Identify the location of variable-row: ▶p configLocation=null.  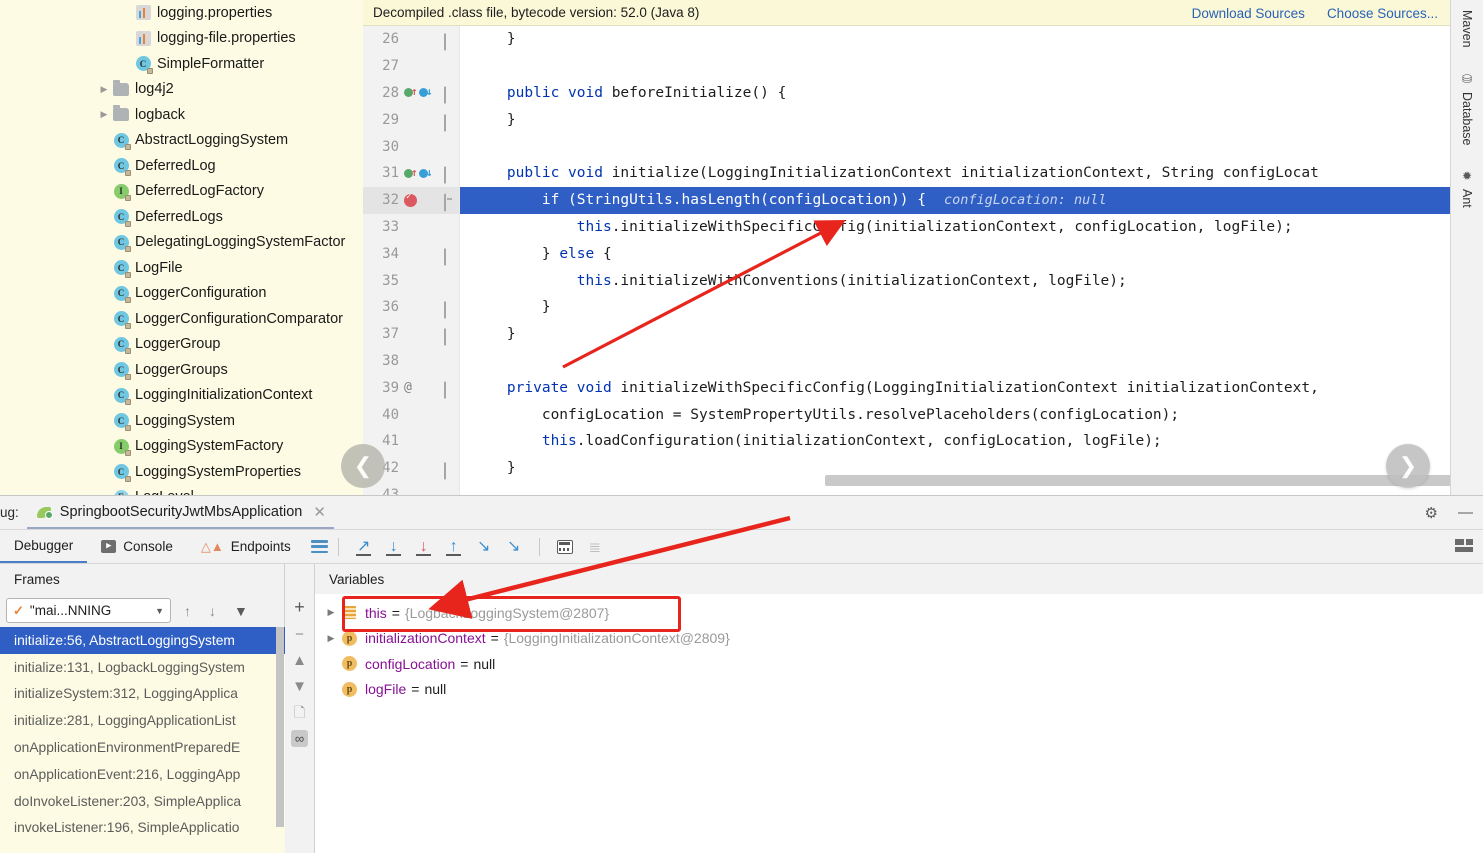
(899, 664).